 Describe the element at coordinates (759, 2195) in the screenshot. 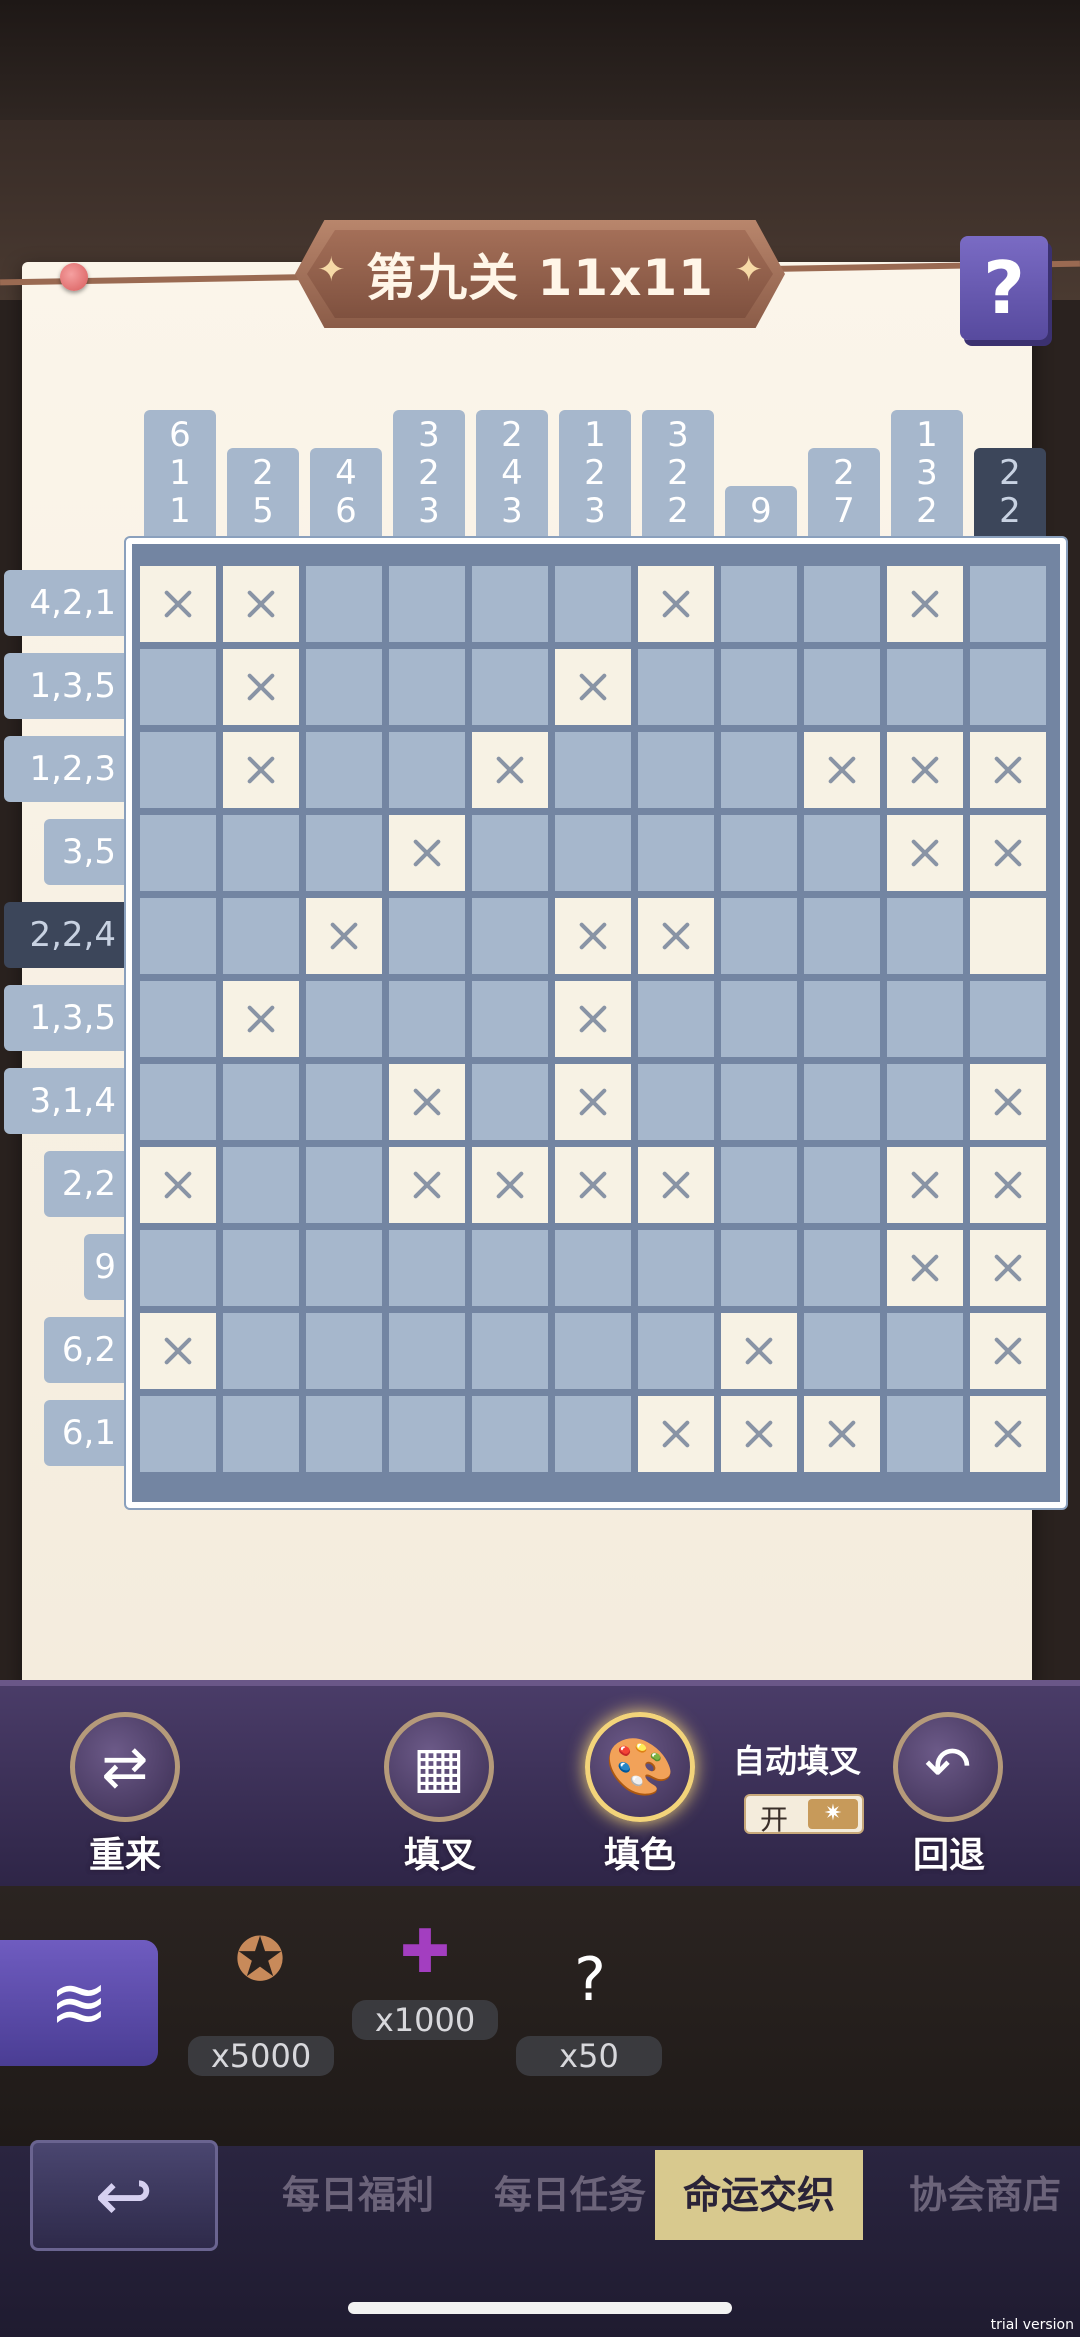

I see `tab-fate-weave: 命运交织` at that location.